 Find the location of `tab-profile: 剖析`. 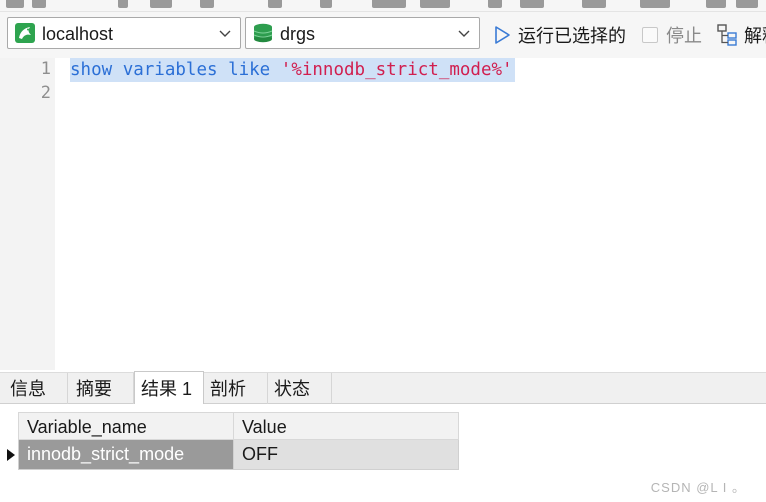

tab-profile: 剖析 is located at coordinates (236, 389).